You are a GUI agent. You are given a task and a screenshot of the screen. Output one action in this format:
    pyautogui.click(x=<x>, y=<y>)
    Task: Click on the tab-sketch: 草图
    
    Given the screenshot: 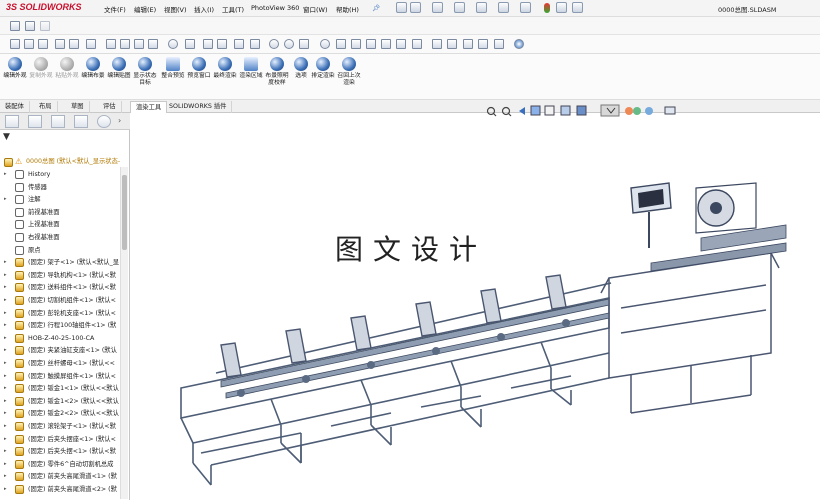 What is the action you would take?
    pyautogui.click(x=78, y=107)
    